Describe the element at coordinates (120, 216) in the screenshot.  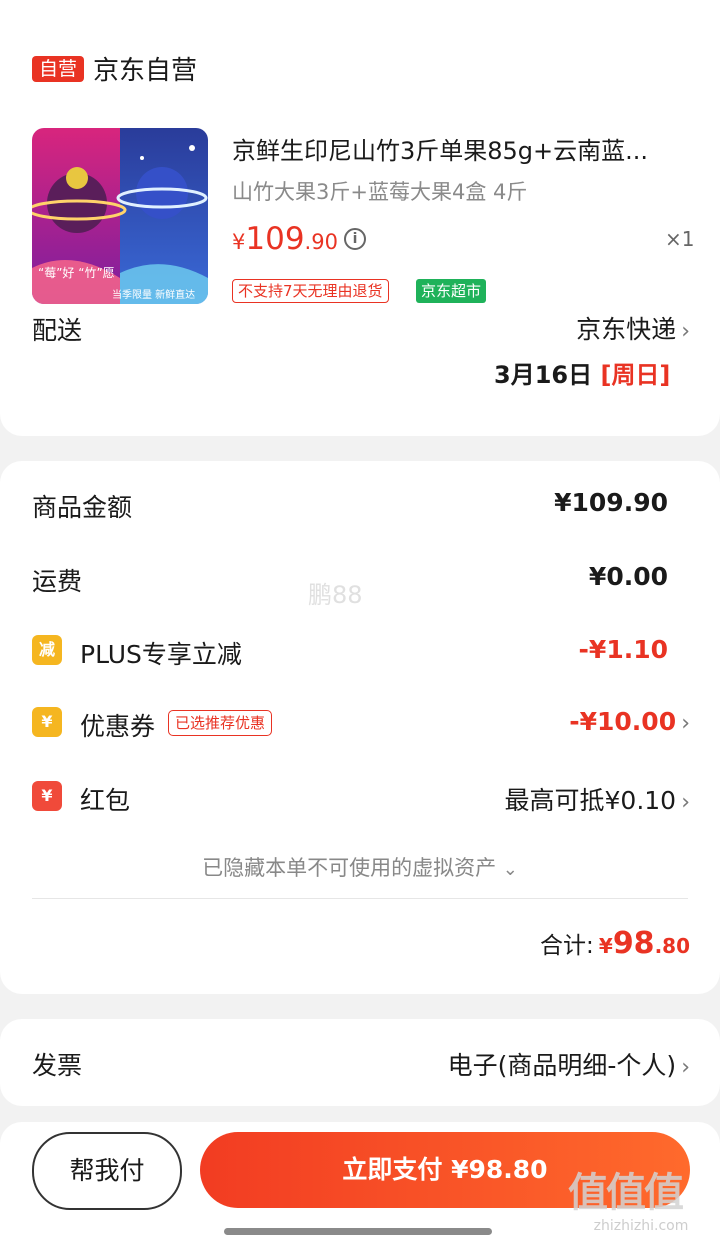
I see `product-thumbnail: “莓”好 “竹”愿 当季限量 新鲜直达` at that location.